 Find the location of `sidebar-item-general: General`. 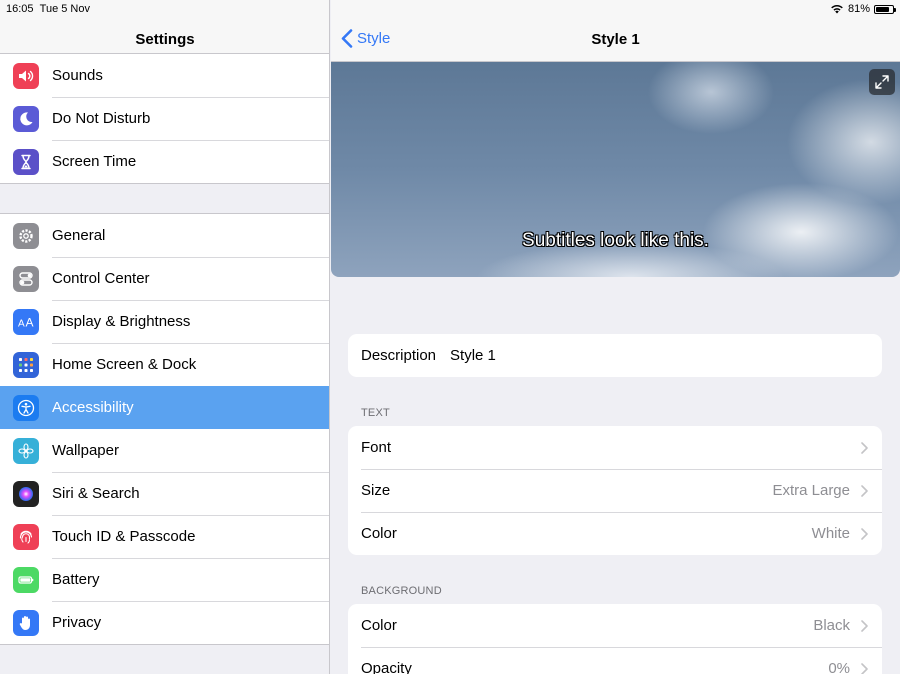

sidebar-item-general: General is located at coordinates (164, 235).